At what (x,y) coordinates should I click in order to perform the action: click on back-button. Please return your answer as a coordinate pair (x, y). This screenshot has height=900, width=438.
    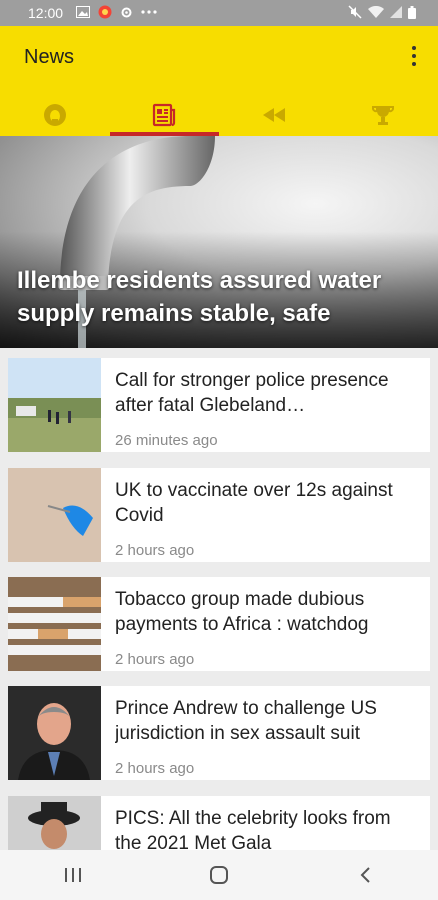
    Looking at the image, I should click on (365, 875).